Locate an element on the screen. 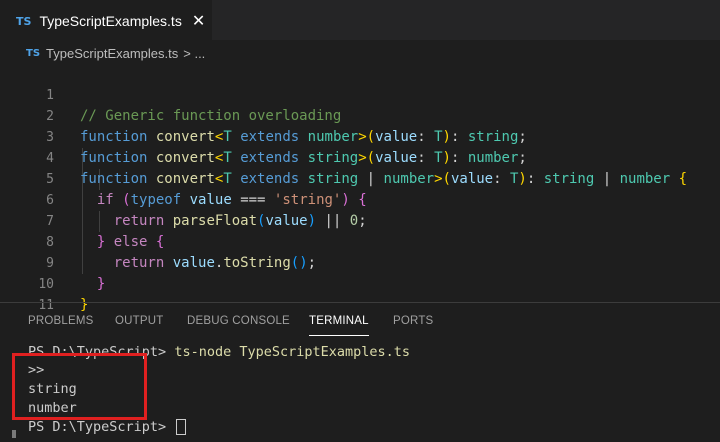 The image size is (720, 442). output-highlight-box is located at coordinates (79, 386).